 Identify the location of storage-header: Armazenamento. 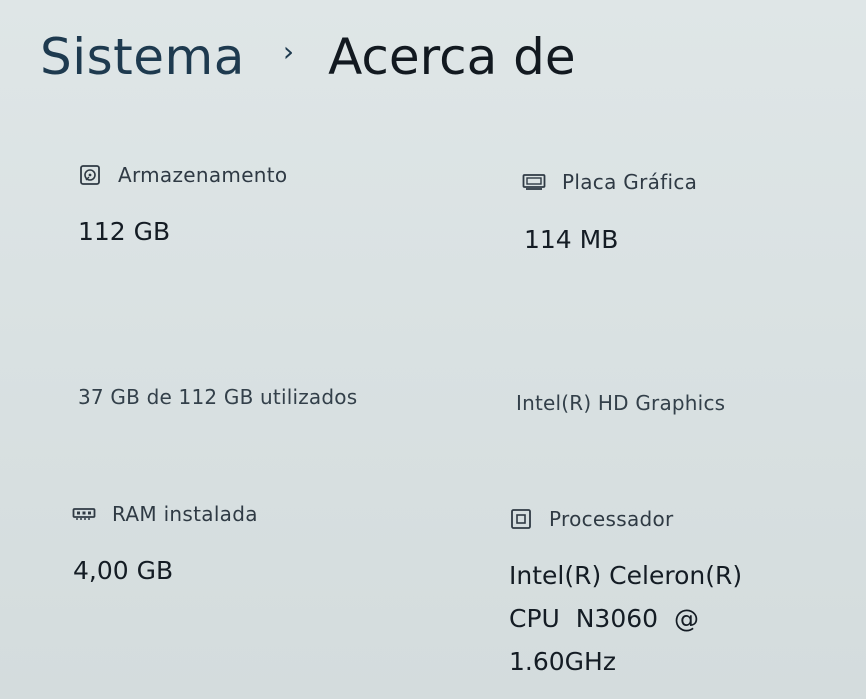
(268, 175).